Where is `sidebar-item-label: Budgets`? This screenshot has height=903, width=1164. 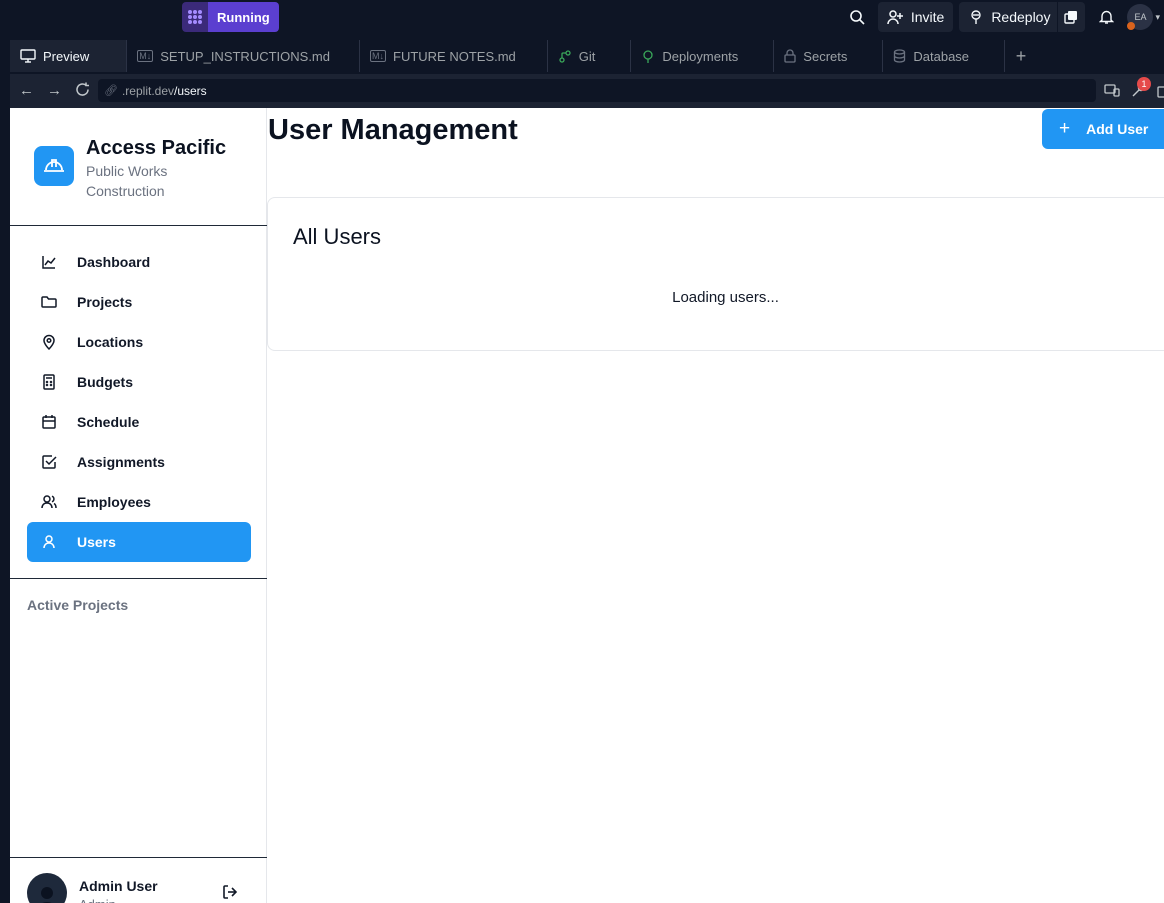 sidebar-item-label: Budgets is located at coordinates (105, 382).